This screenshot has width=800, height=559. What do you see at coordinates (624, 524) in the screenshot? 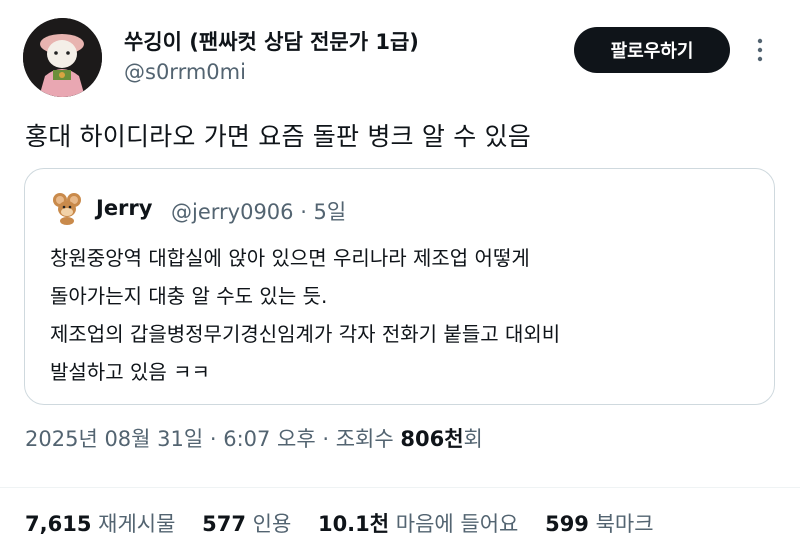
I see `bookmark-label: 북마크` at bounding box center [624, 524].